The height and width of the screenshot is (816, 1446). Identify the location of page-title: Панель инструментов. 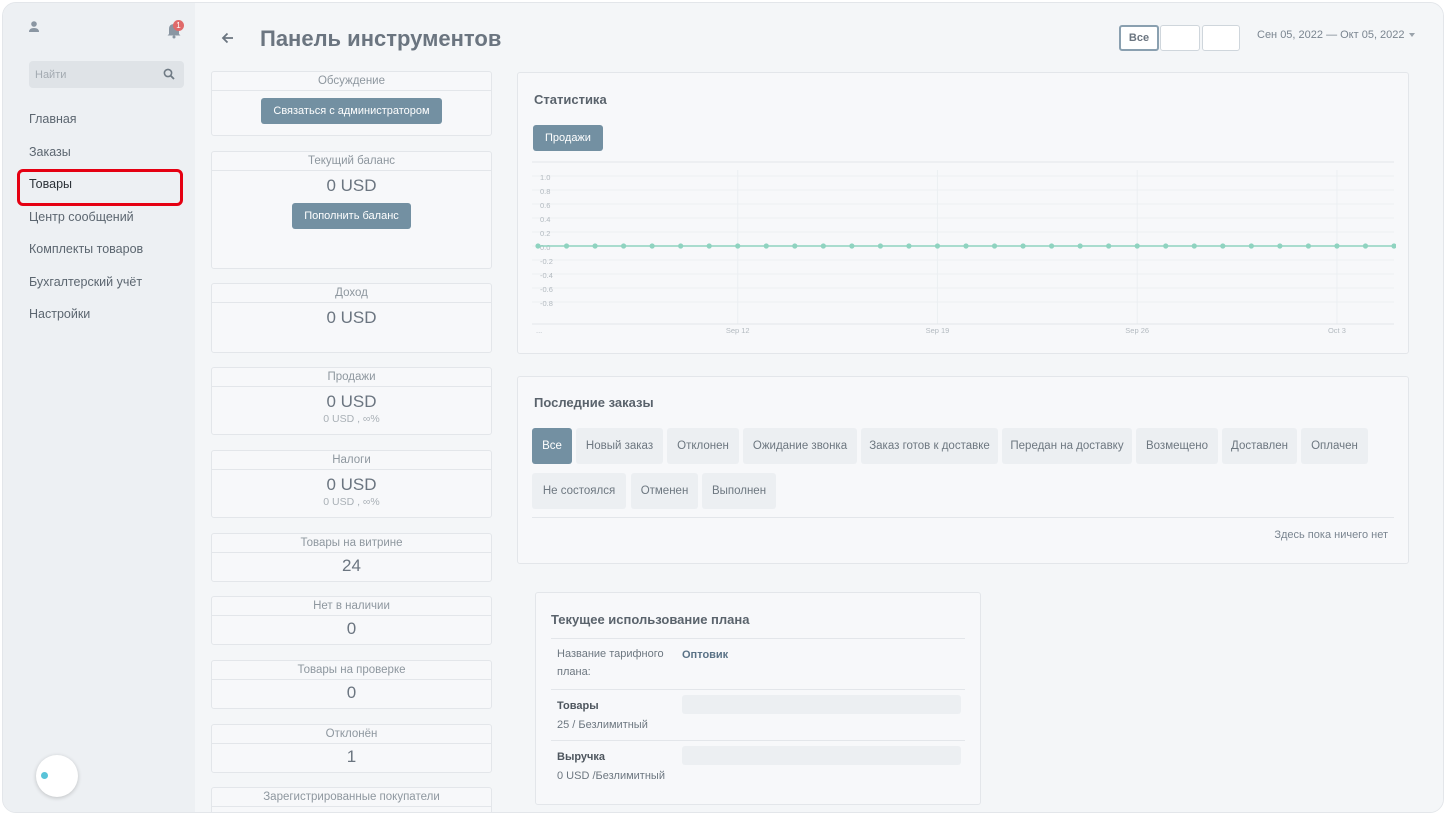
(381, 38).